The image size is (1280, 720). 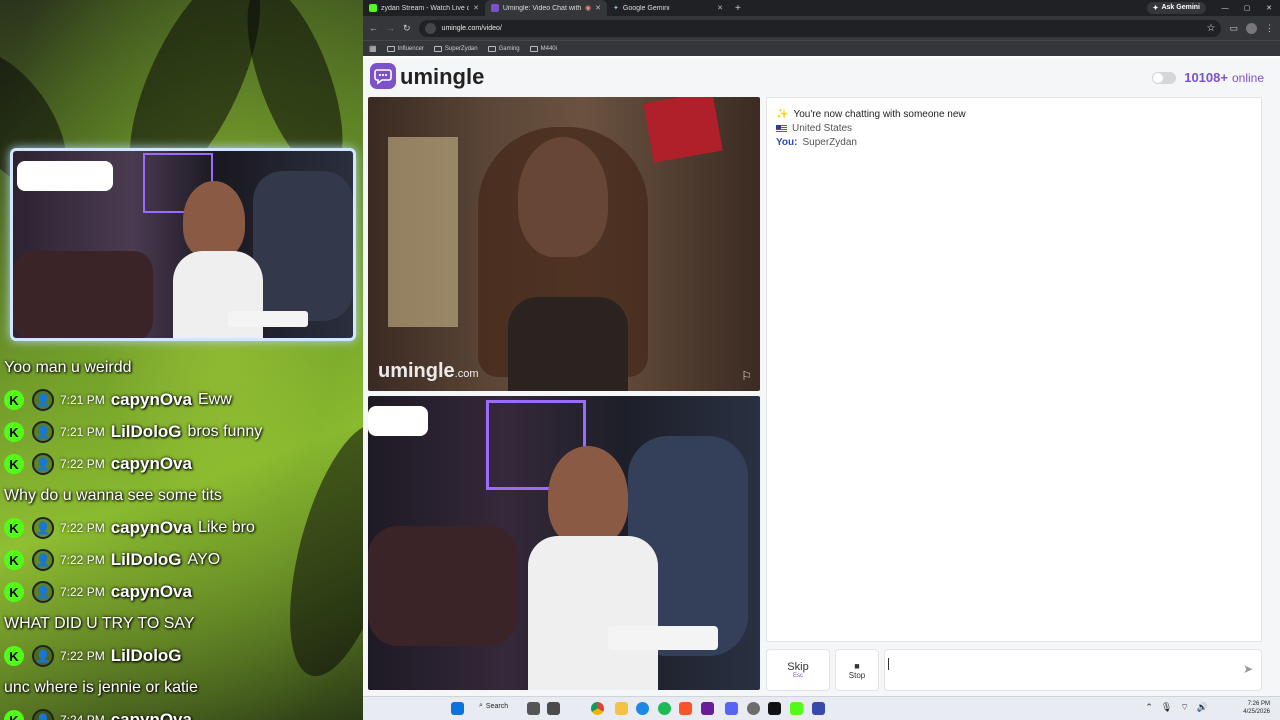 What do you see at coordinates (796, 708) in the screenshot?
I see `kick-app-icon` at bounding box center [796, 708].